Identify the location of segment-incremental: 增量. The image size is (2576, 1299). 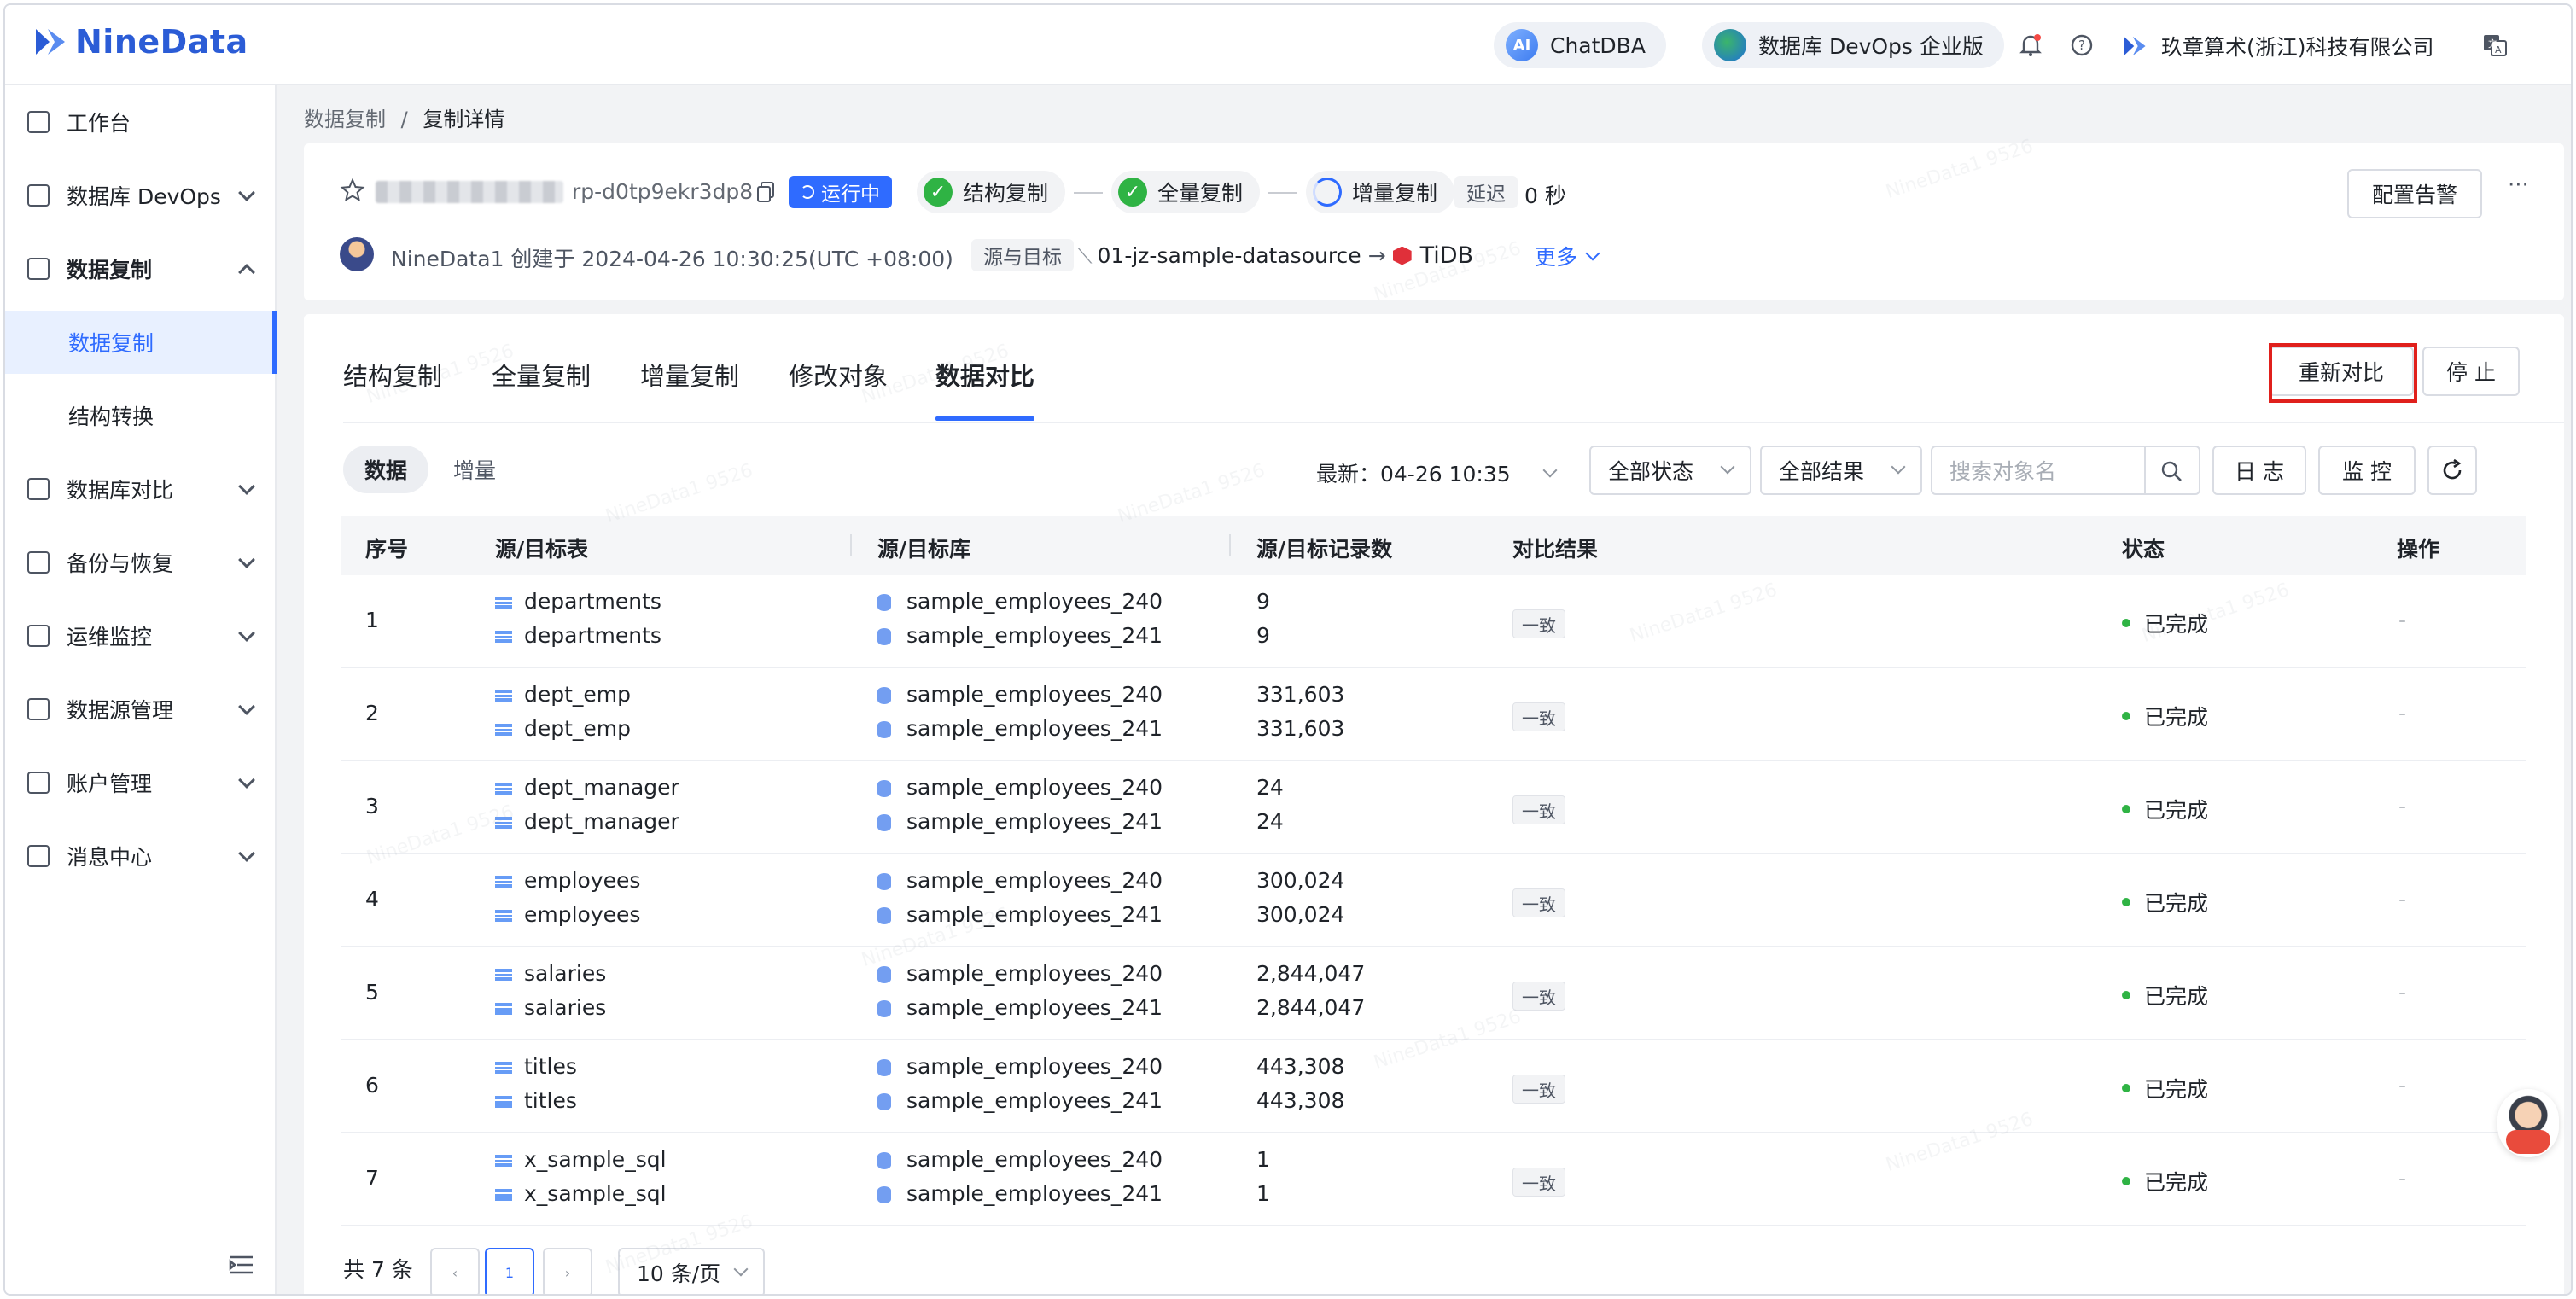
(474, 469).